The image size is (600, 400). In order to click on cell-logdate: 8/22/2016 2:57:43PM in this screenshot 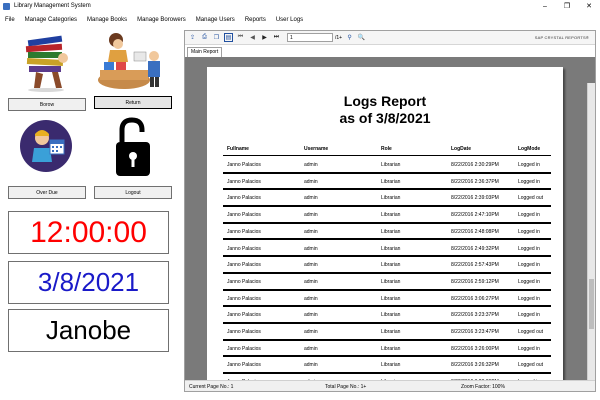, I will do `click(475, 265)`.